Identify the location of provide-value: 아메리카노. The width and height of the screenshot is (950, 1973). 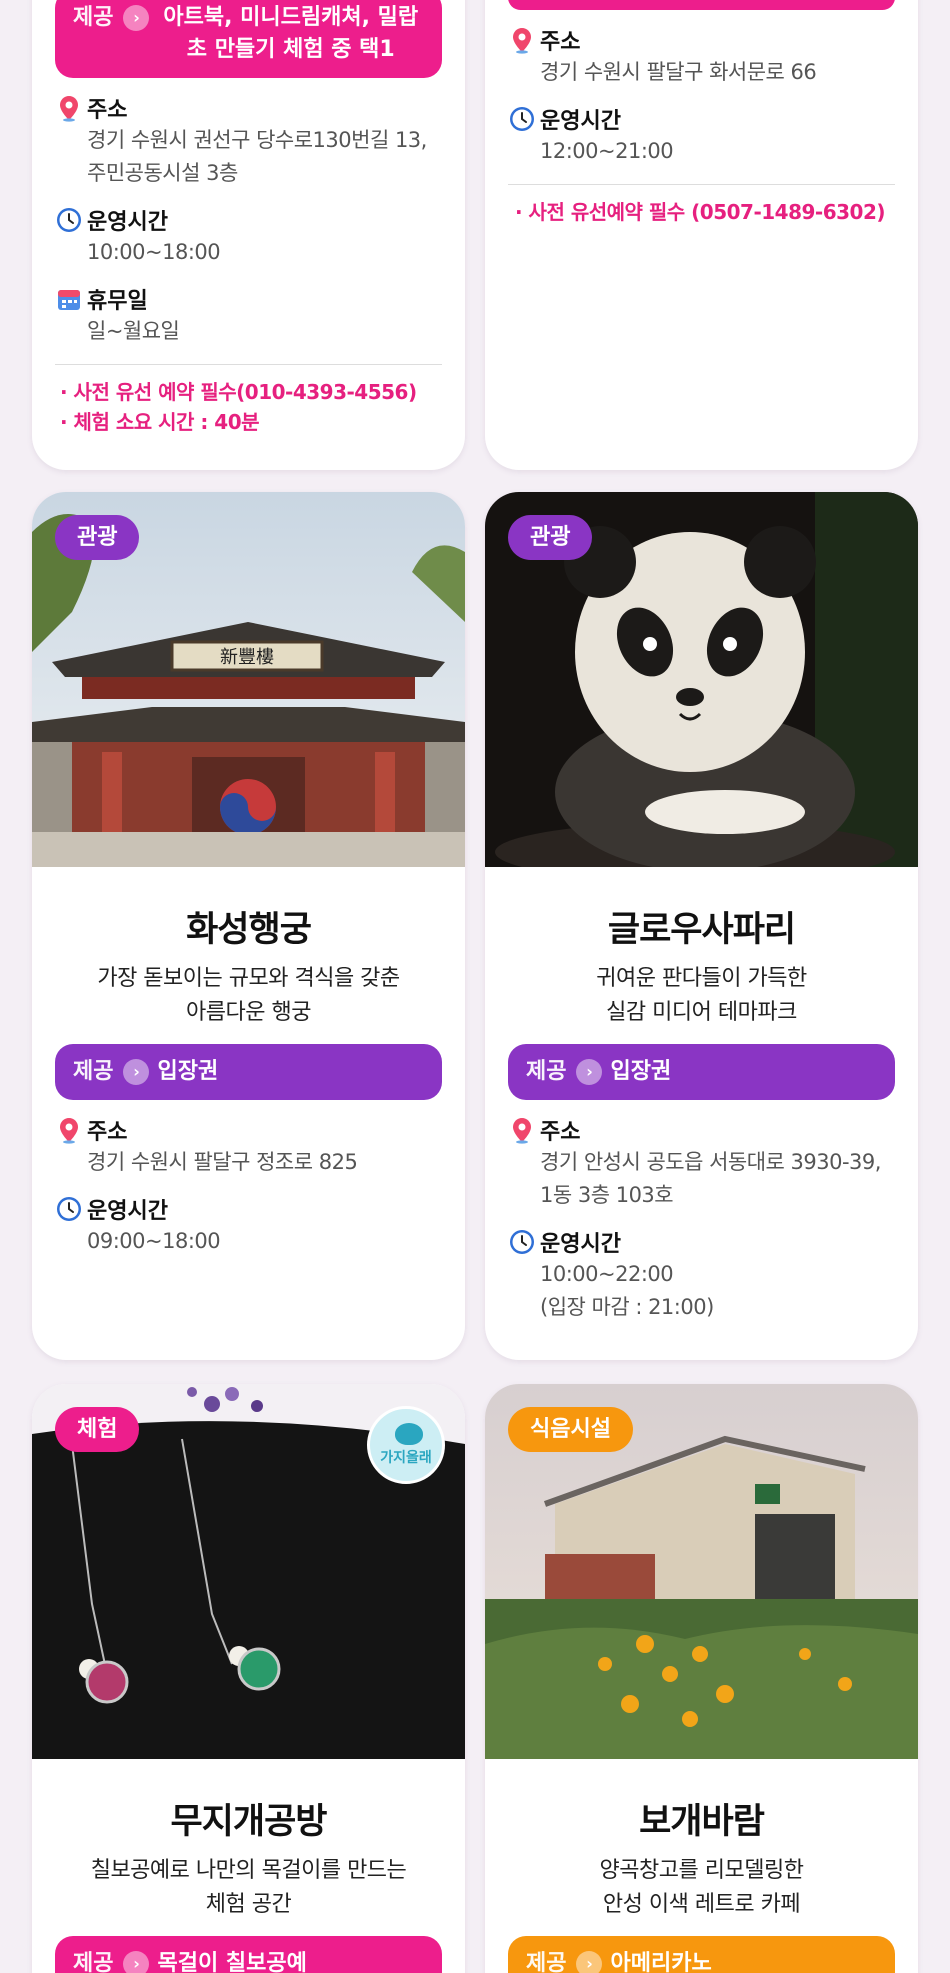
(661, 1962).